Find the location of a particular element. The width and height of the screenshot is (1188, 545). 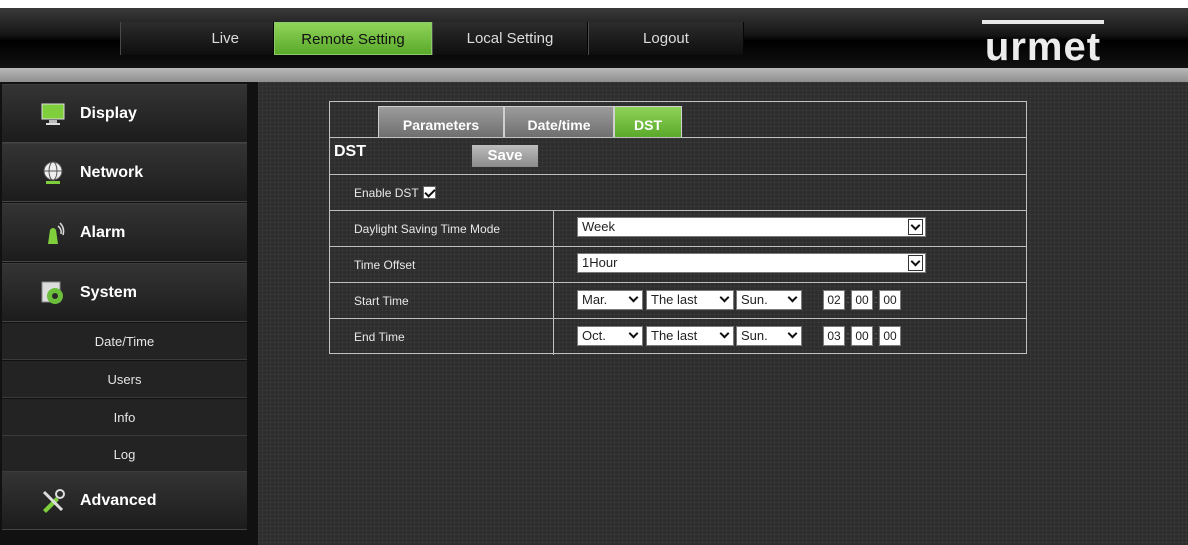

settings-tabs: Parameters Date/time DST is located at coordinates (530, 121).